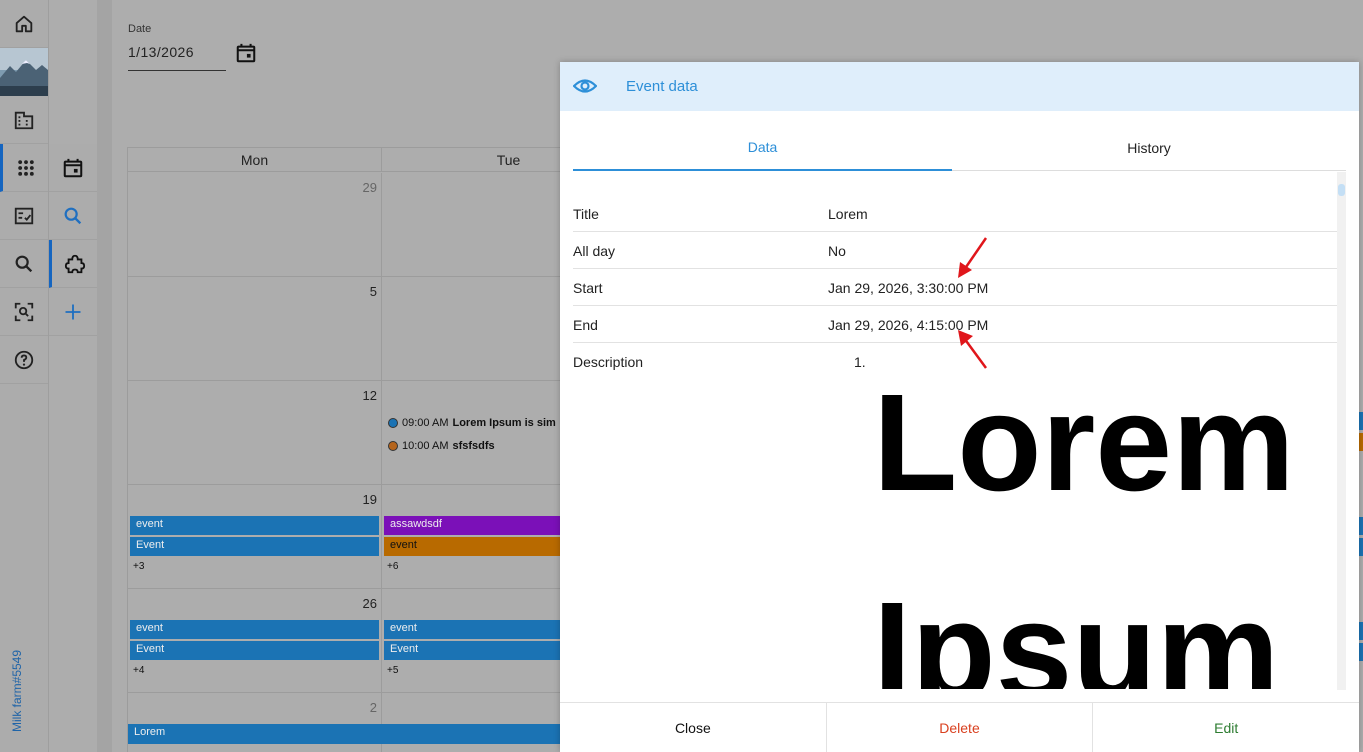 This screenshot has width=1363, height=752. Describe the element at coordinates (1084, 443) in the screenshot. I see `description-heading-word: Lorem` at that location.